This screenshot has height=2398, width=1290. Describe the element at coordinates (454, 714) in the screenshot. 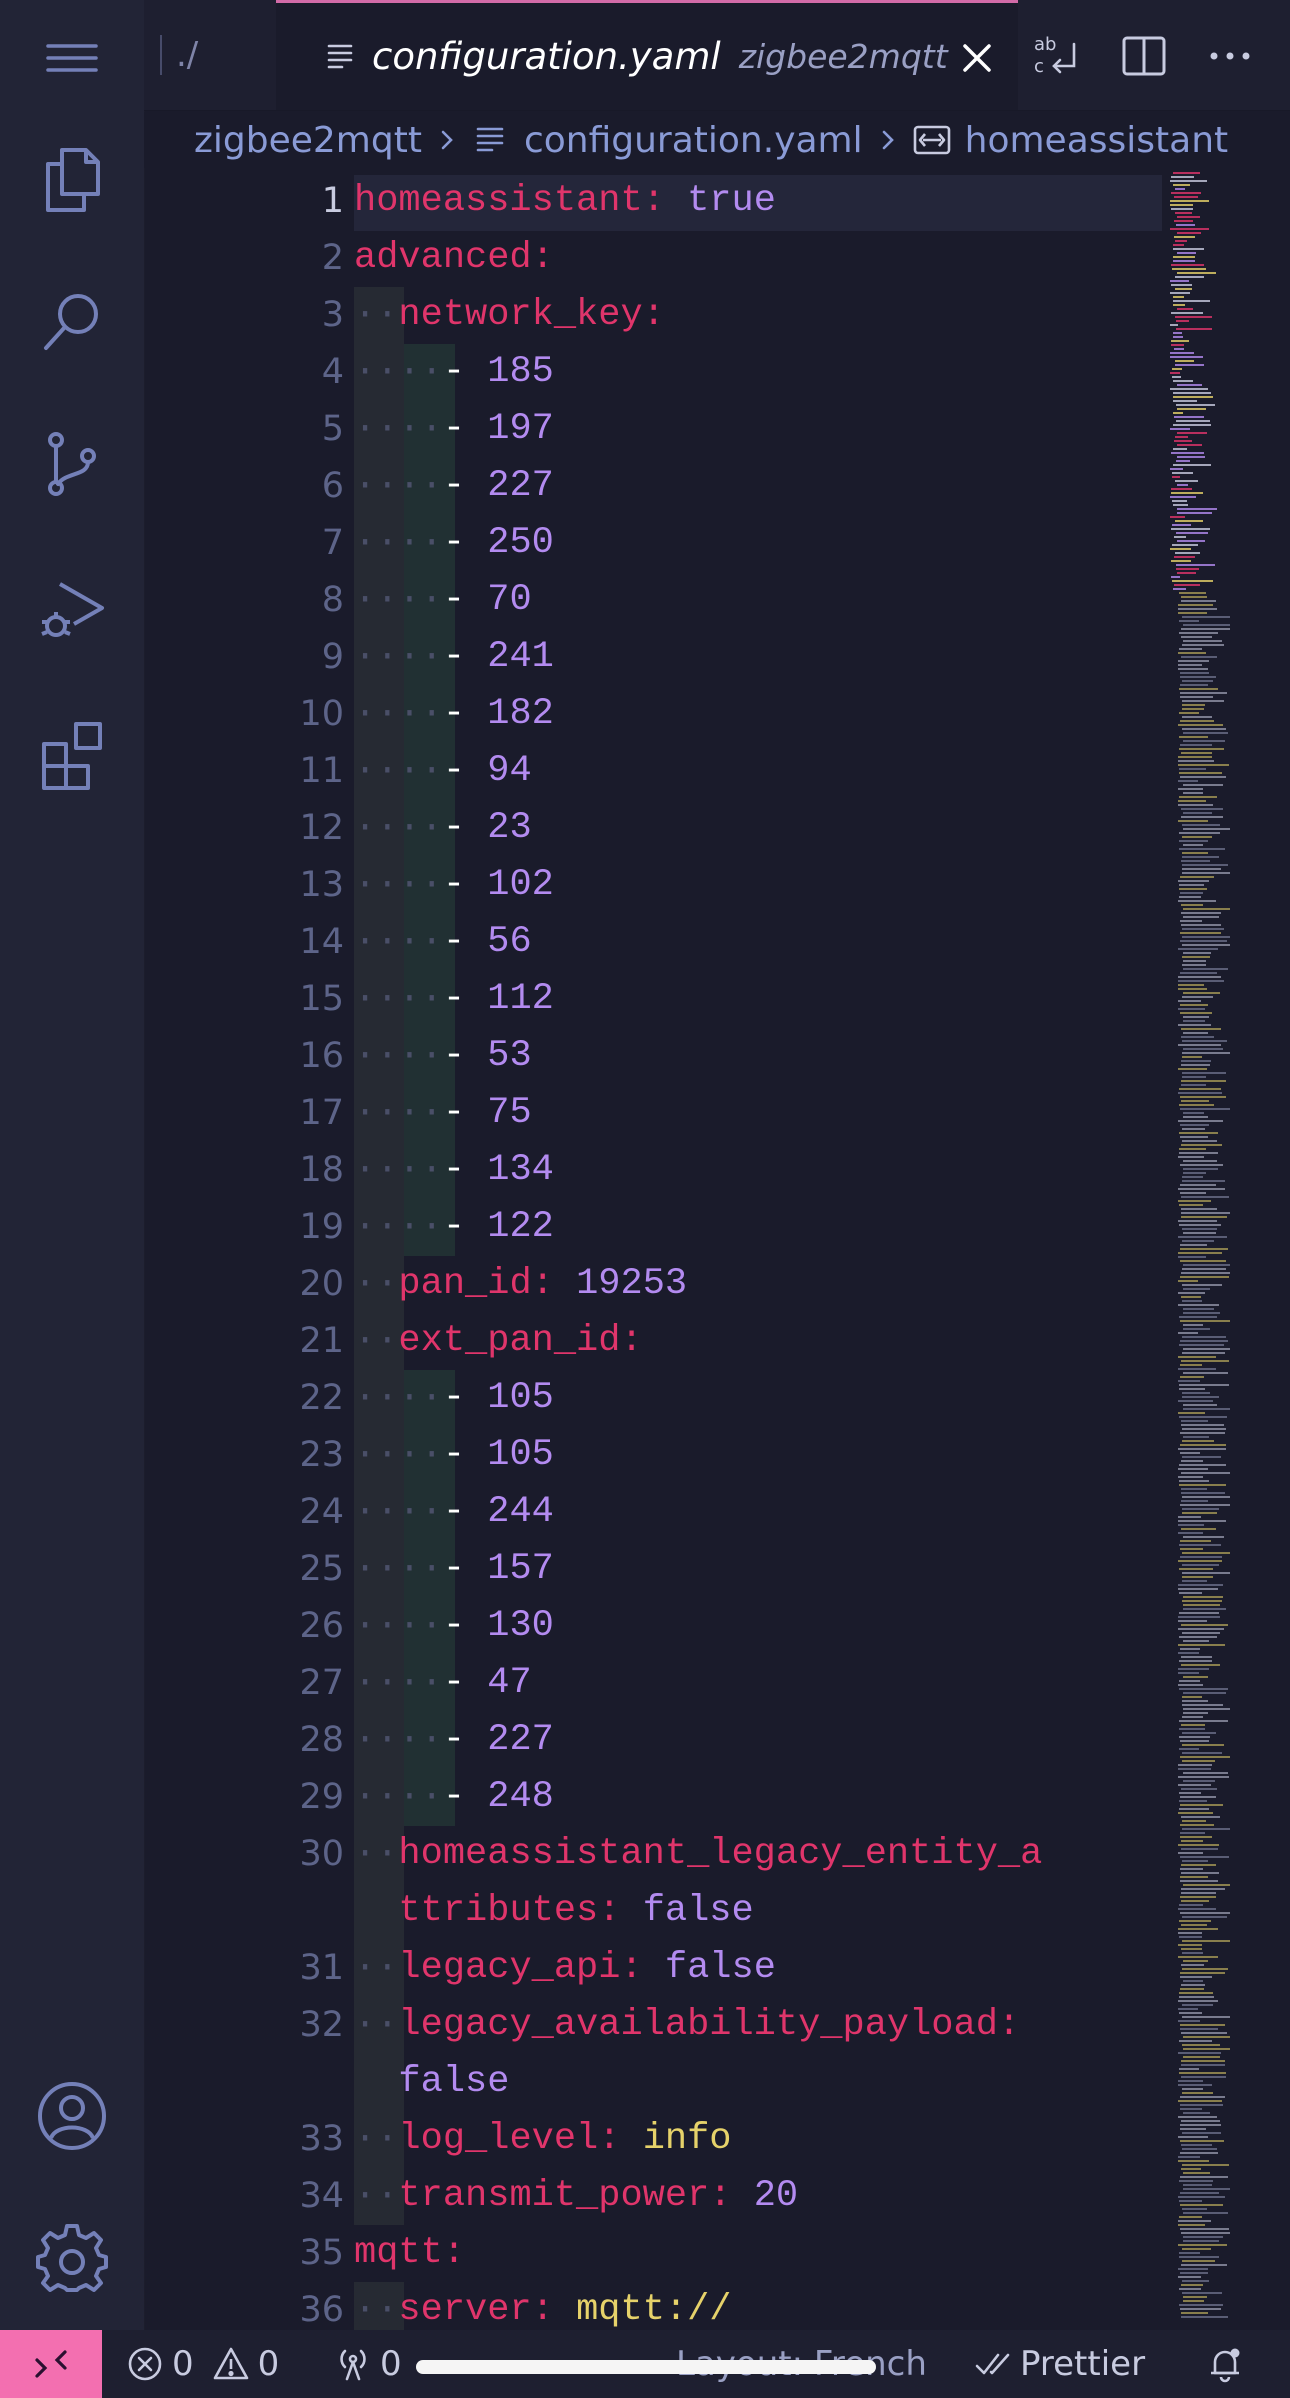

I see `code-line: ····- 182` at that location.